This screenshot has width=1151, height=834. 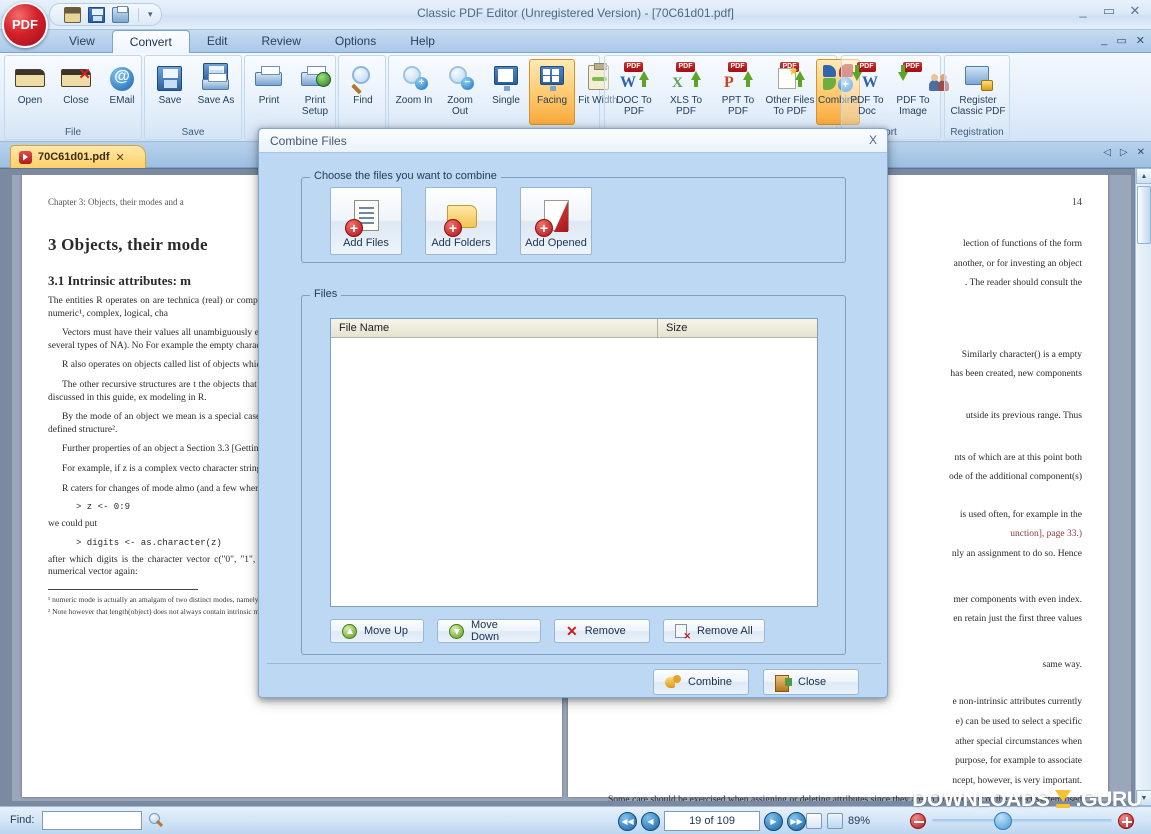 I want to click on move-up-button: Move Up, so click(x=377, y=631).